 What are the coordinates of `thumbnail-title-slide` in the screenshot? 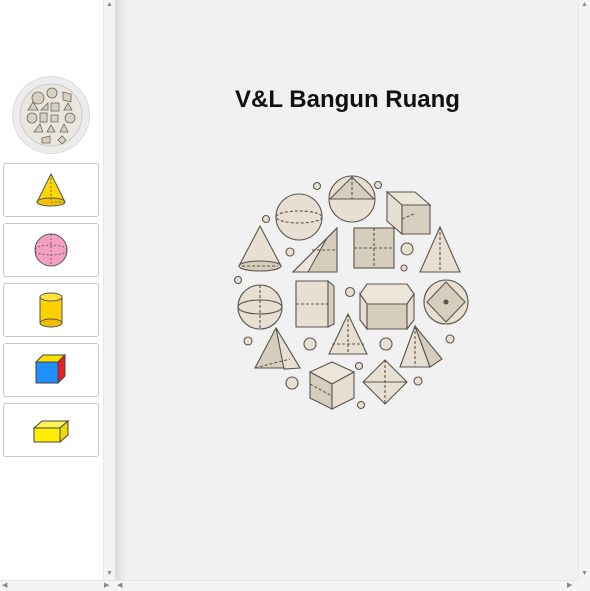 It's located at (51, 115).